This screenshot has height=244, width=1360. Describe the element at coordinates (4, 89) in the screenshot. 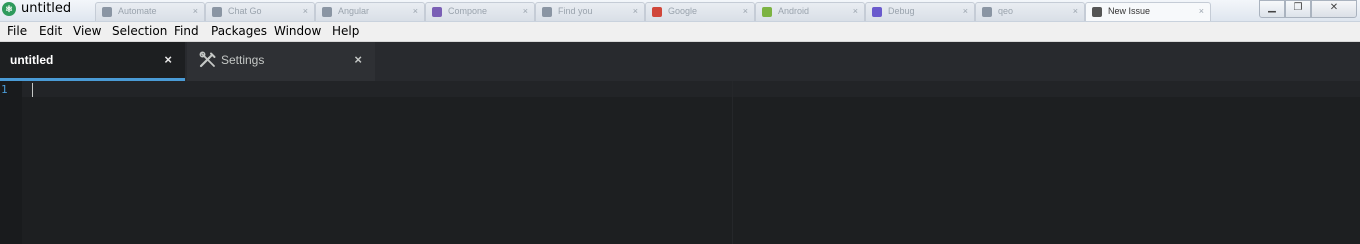

I see `line-number: 1` at that location.